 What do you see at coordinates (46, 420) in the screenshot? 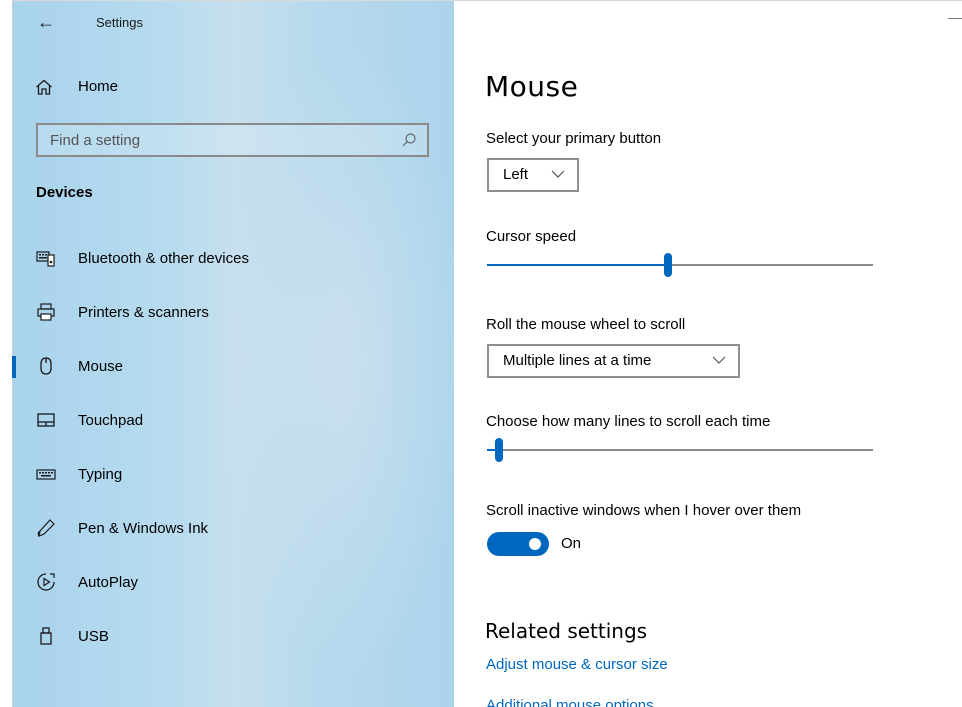
I see `touchpad-icon` at bounding box center [46, 420].